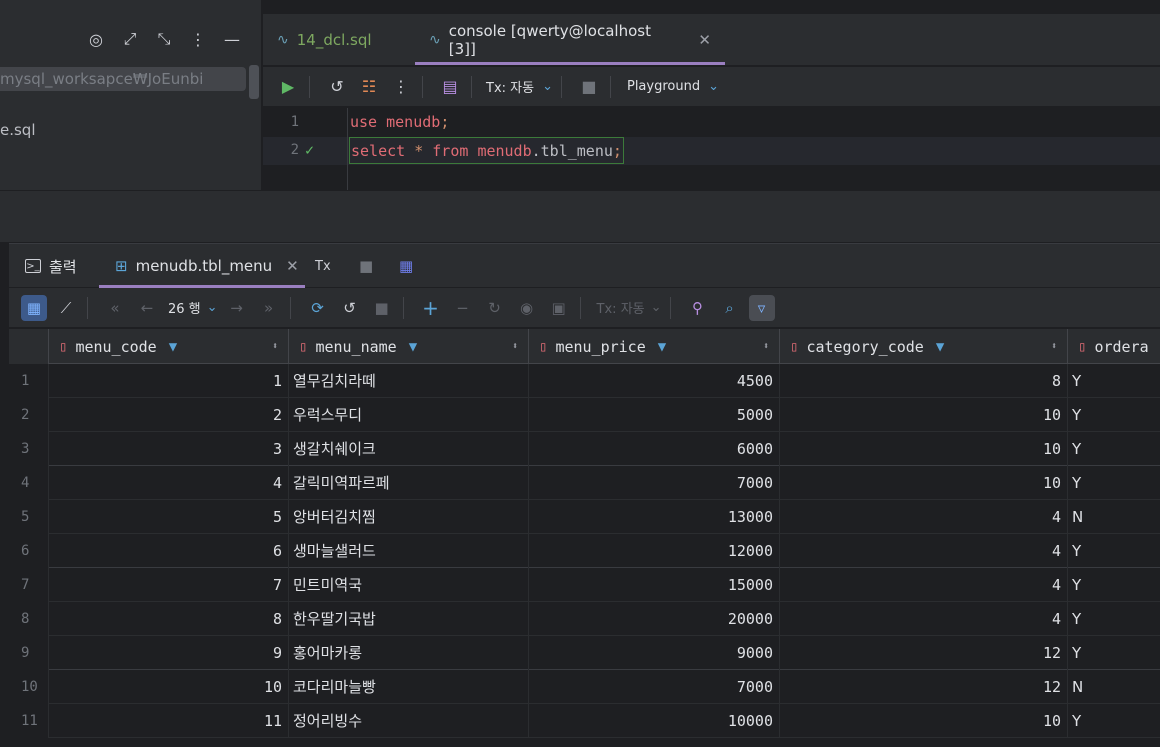  What do you see at coordinates (409, 483) in the screenshot?
I see `cell-menu-name: 갈릭미역파르페` at bounding box center [409, 483].